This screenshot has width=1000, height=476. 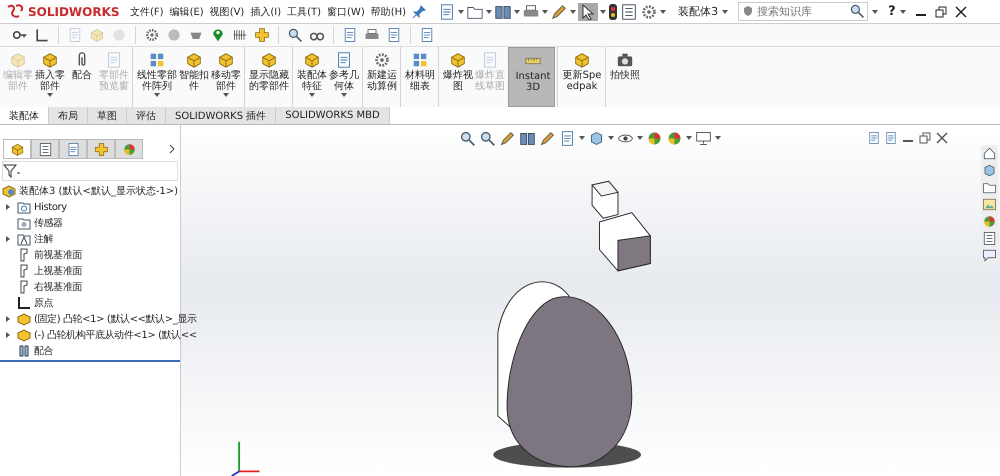 What do you see at coordinates (44, 239) in the screenshot?
I see `tree-item-label: 注解` at bounding box center [44, 239].